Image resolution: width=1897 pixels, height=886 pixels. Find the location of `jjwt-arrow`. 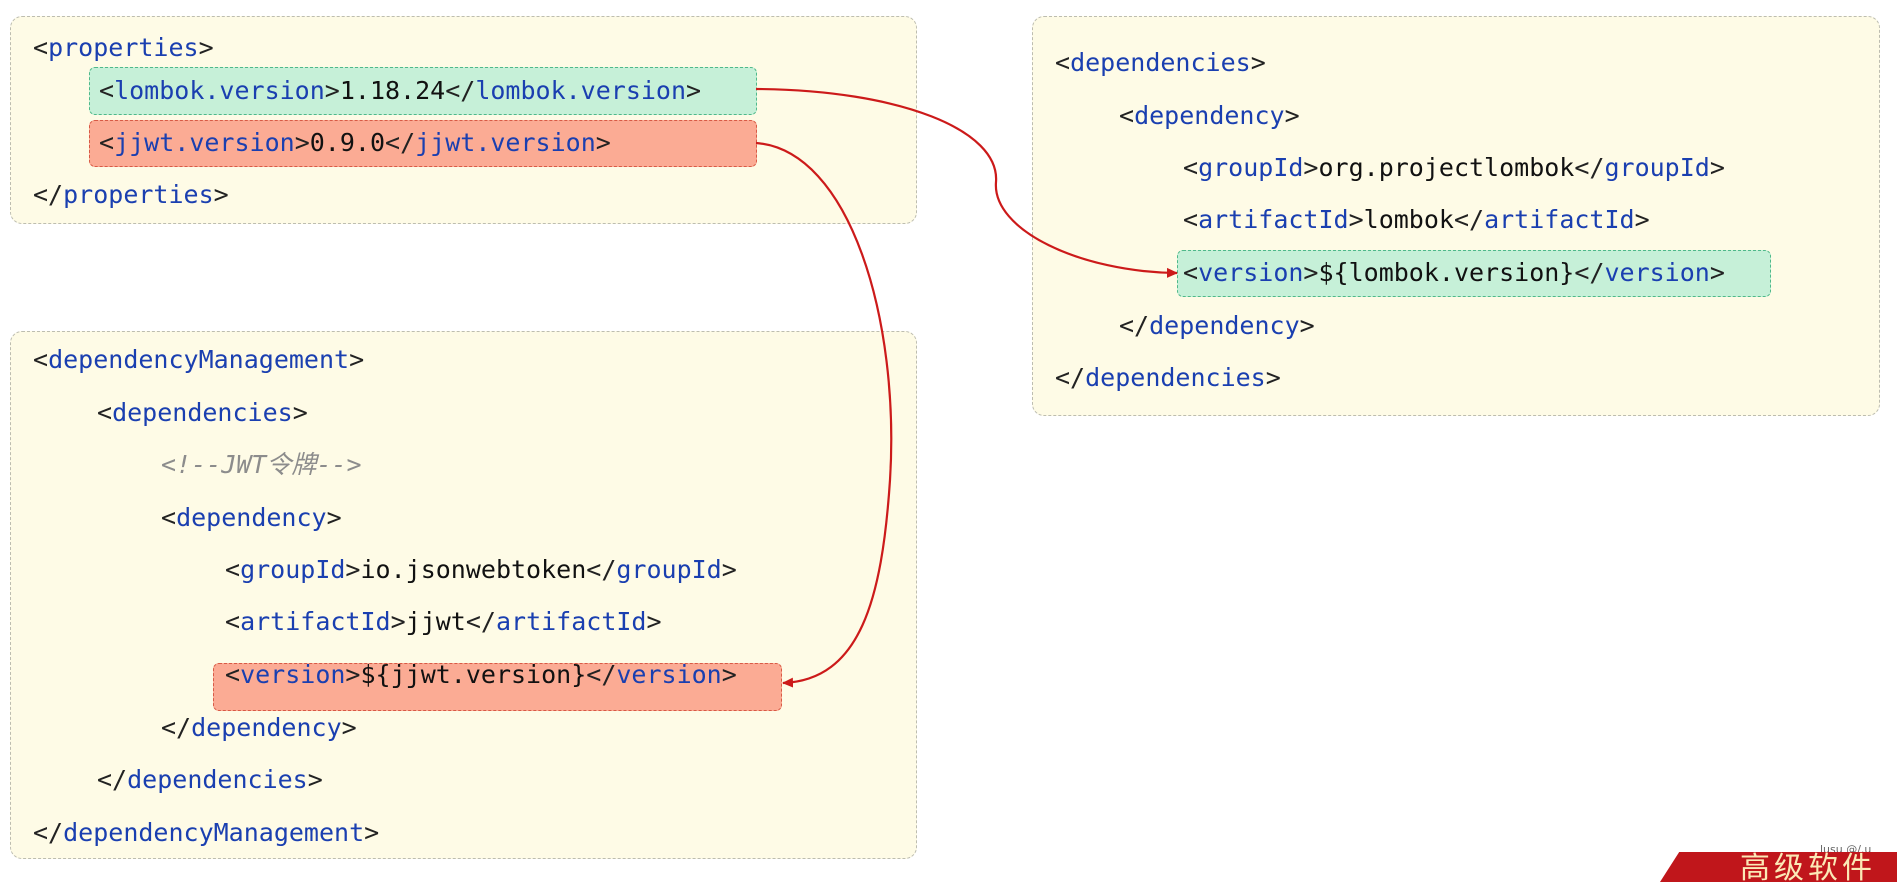

jjwt-arrow is located at coordinates (824, 414).